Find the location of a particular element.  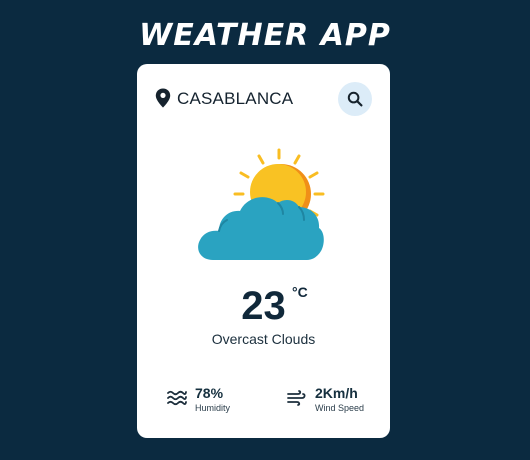

humidity-label: Humidity is located at coordinates (213, 408).